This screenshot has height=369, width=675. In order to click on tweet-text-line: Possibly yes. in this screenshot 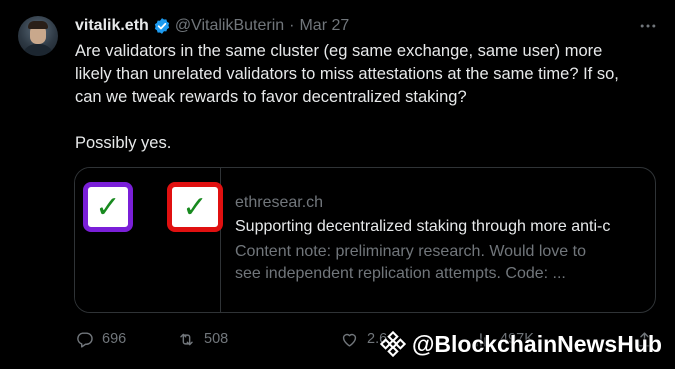, I will do `click(123, 143)`.